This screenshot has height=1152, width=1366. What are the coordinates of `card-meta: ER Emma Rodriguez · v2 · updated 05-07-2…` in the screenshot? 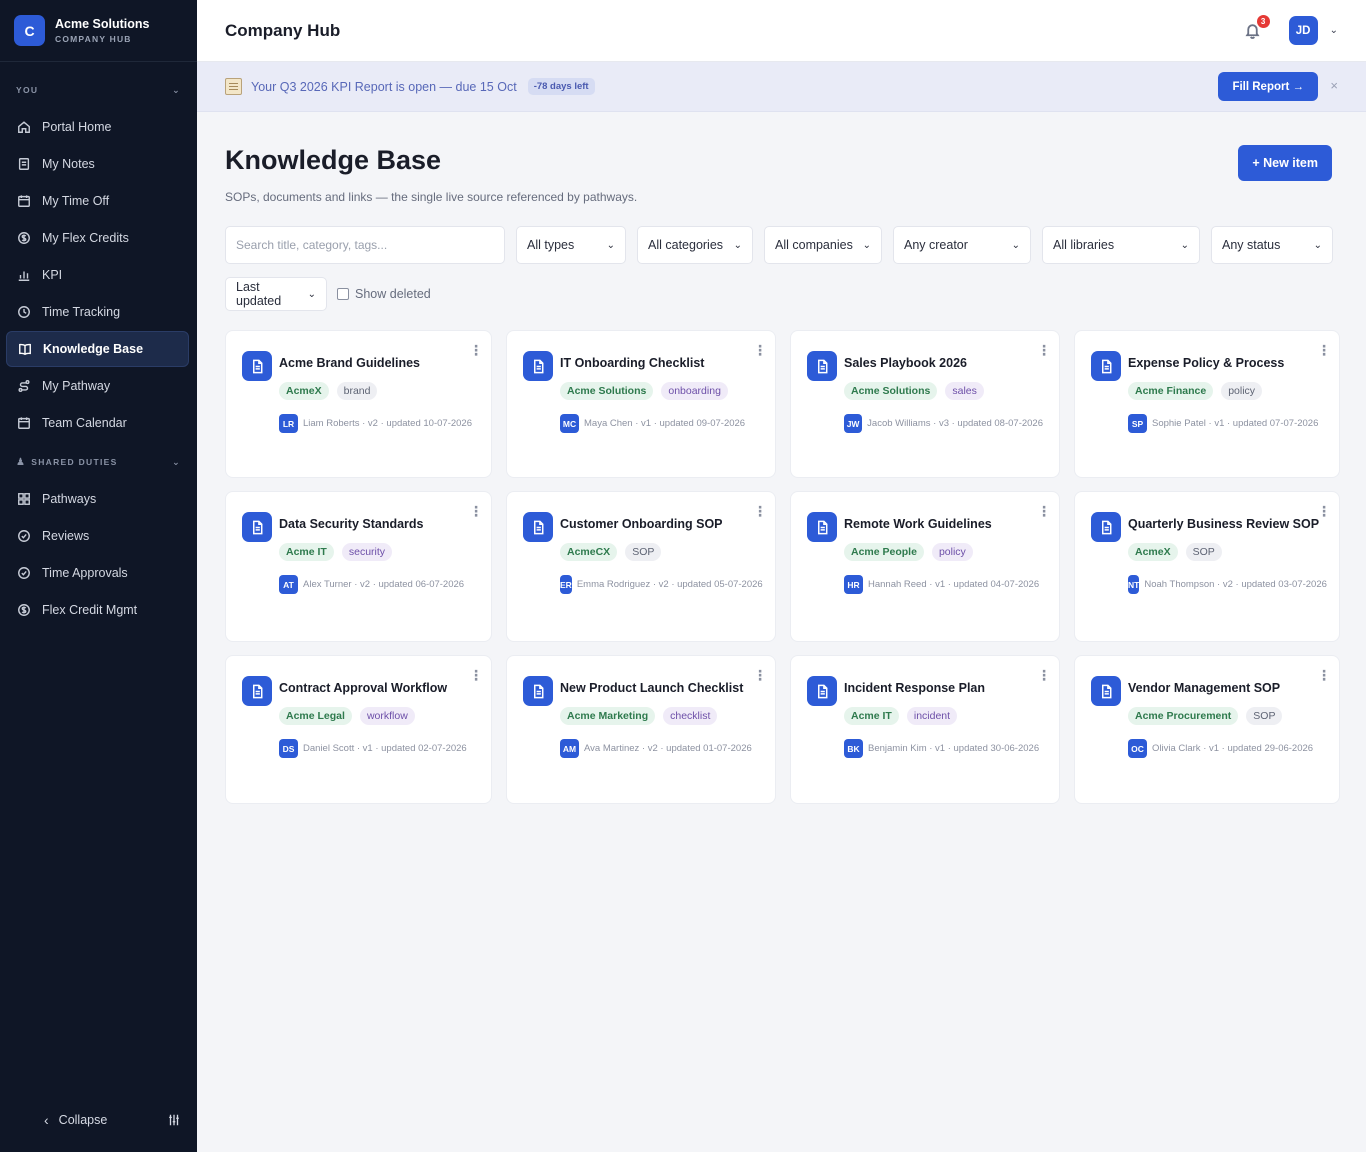 It's located at (661, 584).